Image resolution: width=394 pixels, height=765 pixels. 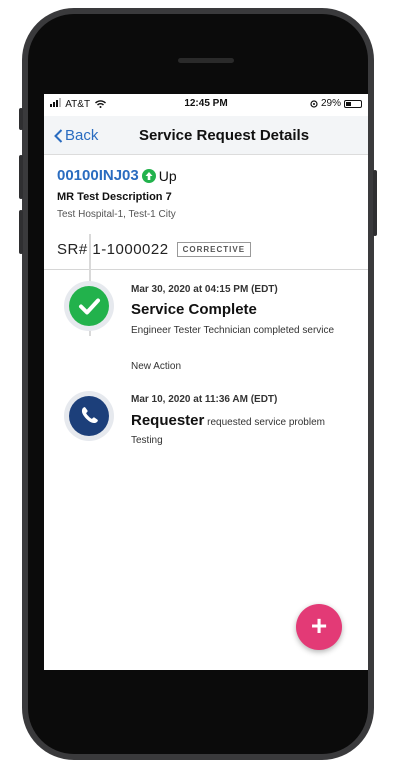 I want to click on battery-icon, so click(x=353, y=103).